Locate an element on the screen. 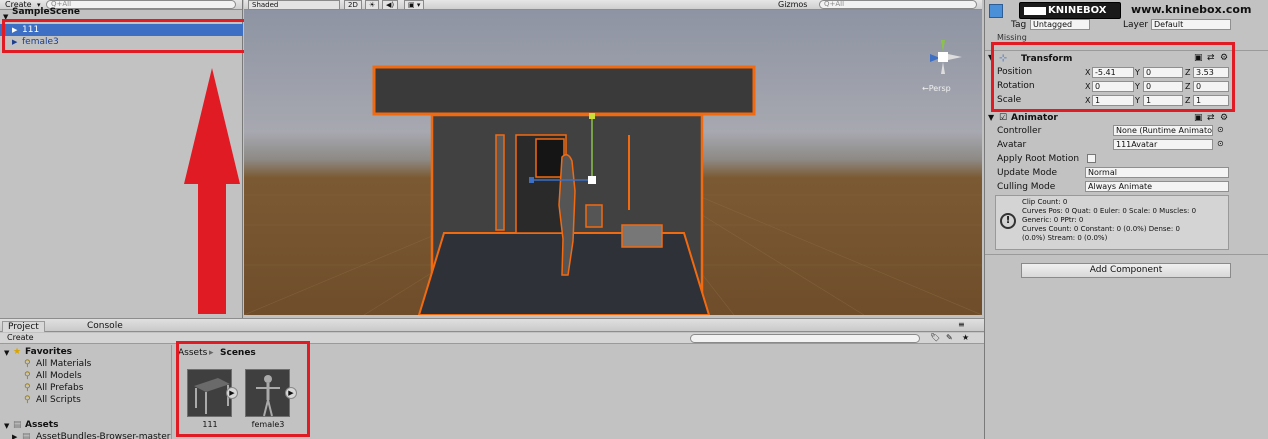 The image size is (1268, 439). divider is located at coordinates (1126, 254).